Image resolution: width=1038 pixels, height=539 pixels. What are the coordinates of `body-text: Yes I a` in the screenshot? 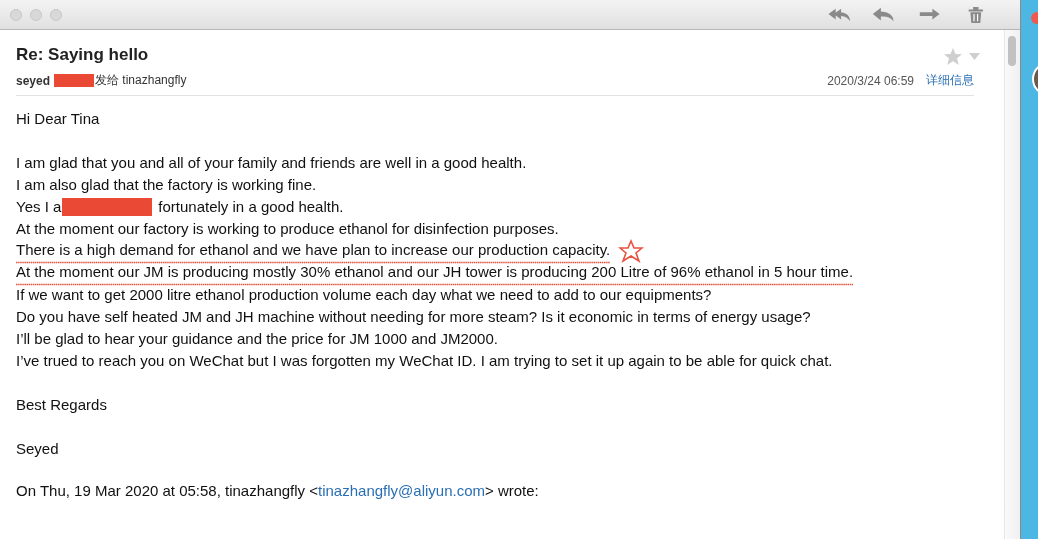 It's located at (39, 207).